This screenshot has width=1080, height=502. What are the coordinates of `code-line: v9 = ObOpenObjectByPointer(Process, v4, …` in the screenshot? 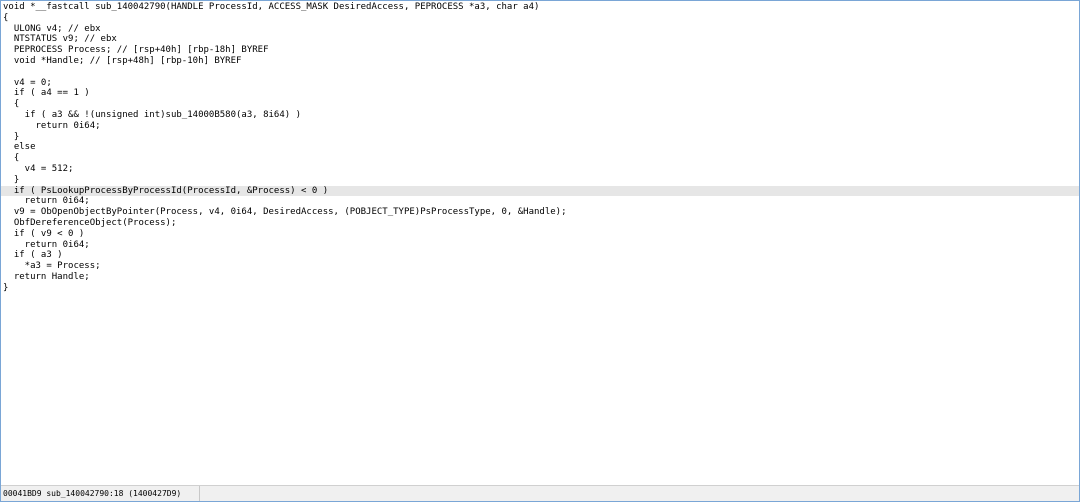 It's located at (540, 212).